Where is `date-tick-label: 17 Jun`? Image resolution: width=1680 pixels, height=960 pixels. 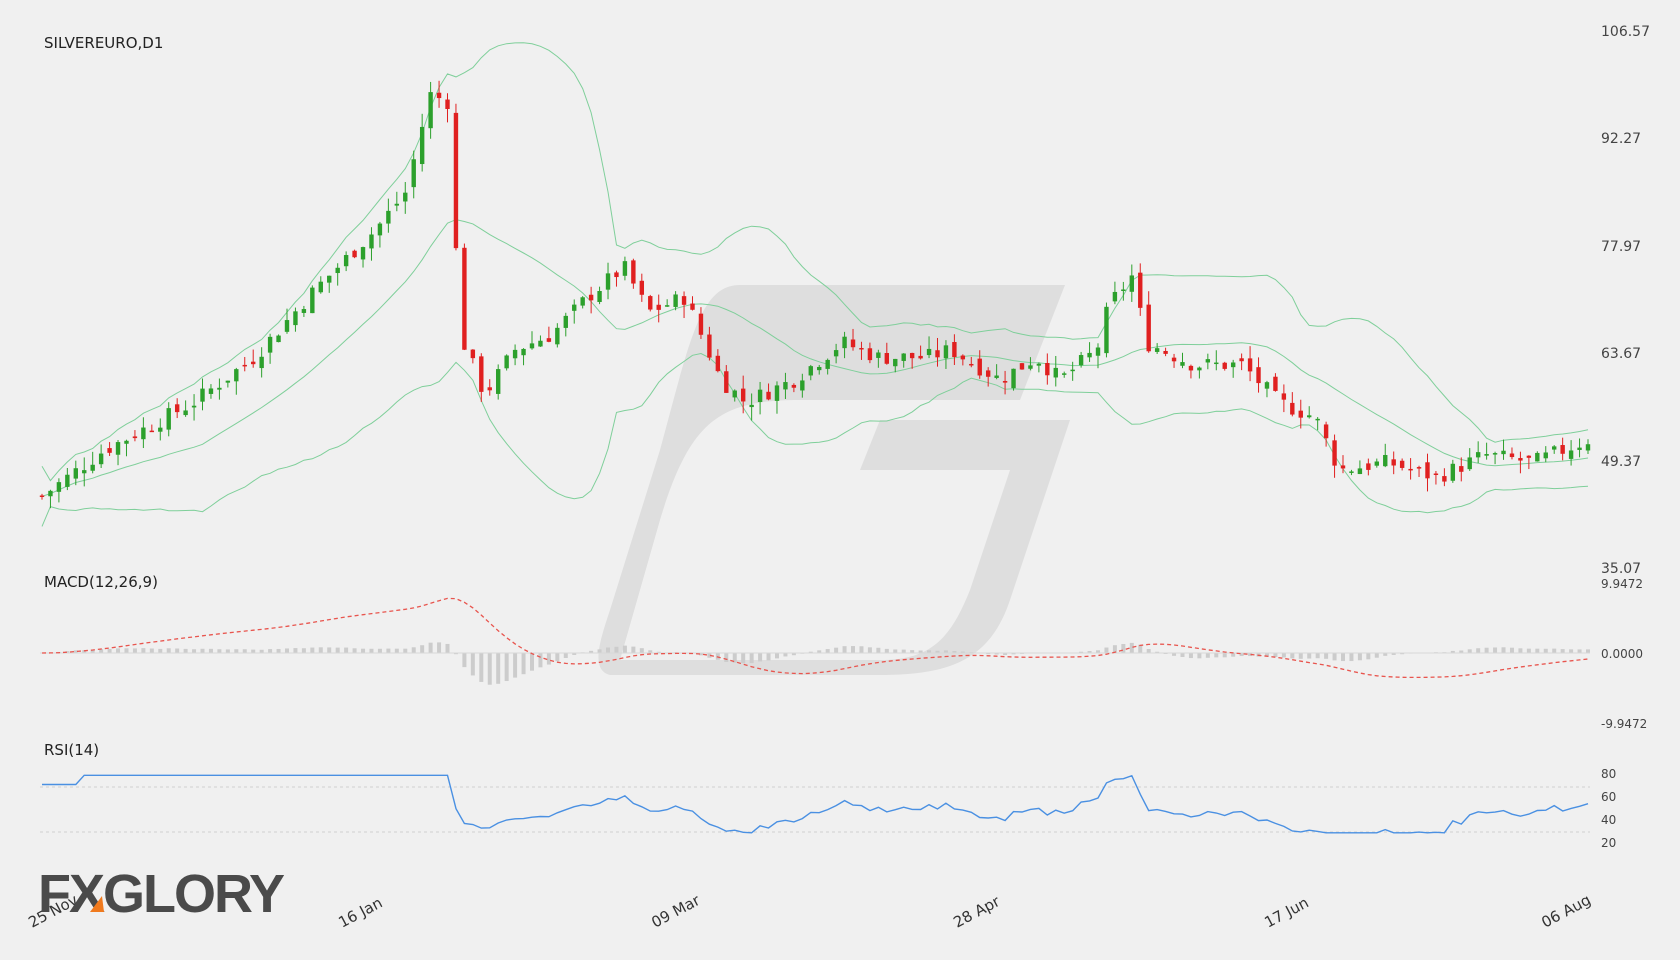 date-tick-label: 17 Jun is located at coordinates (1286, 912).